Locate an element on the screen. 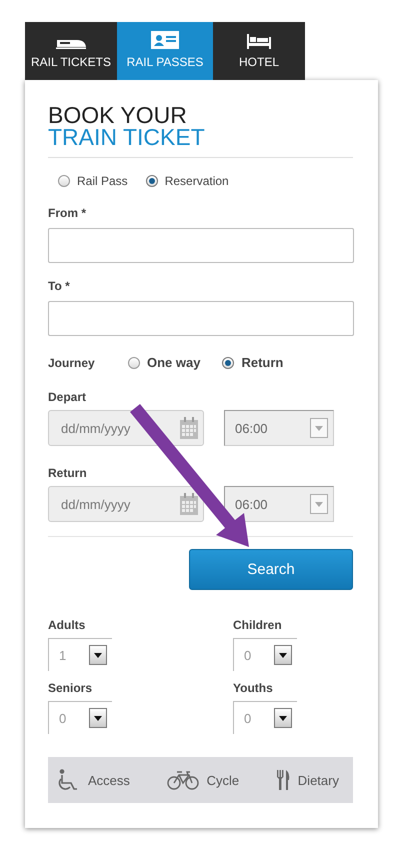 The height and width of the screenshot is (852, 400). field-label: Adults is located at coordinates (67, 625).